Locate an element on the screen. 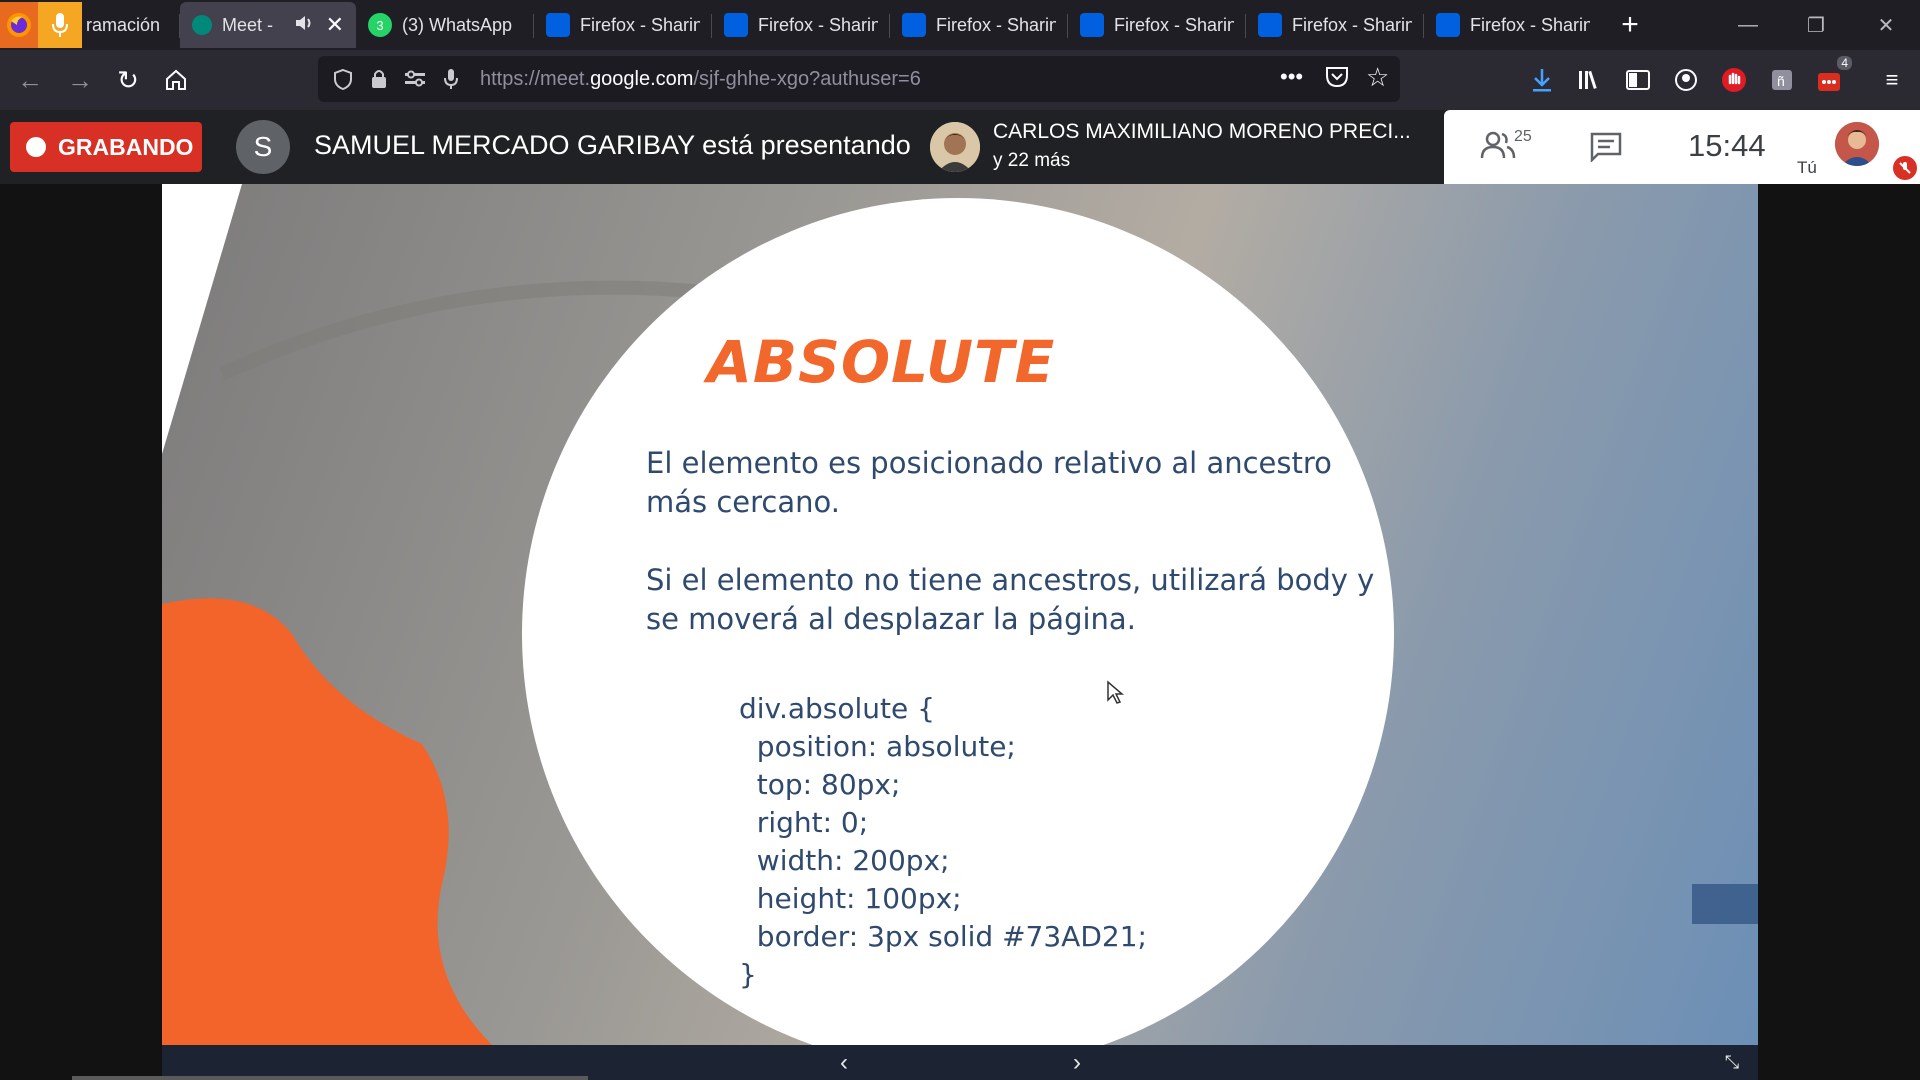 Image resolution: width=1920 pixels, height=1080 pixels. presenting-status-text: SAMUEL MERCADO GARIBAY está presentando is located at coordinates (612, 145).